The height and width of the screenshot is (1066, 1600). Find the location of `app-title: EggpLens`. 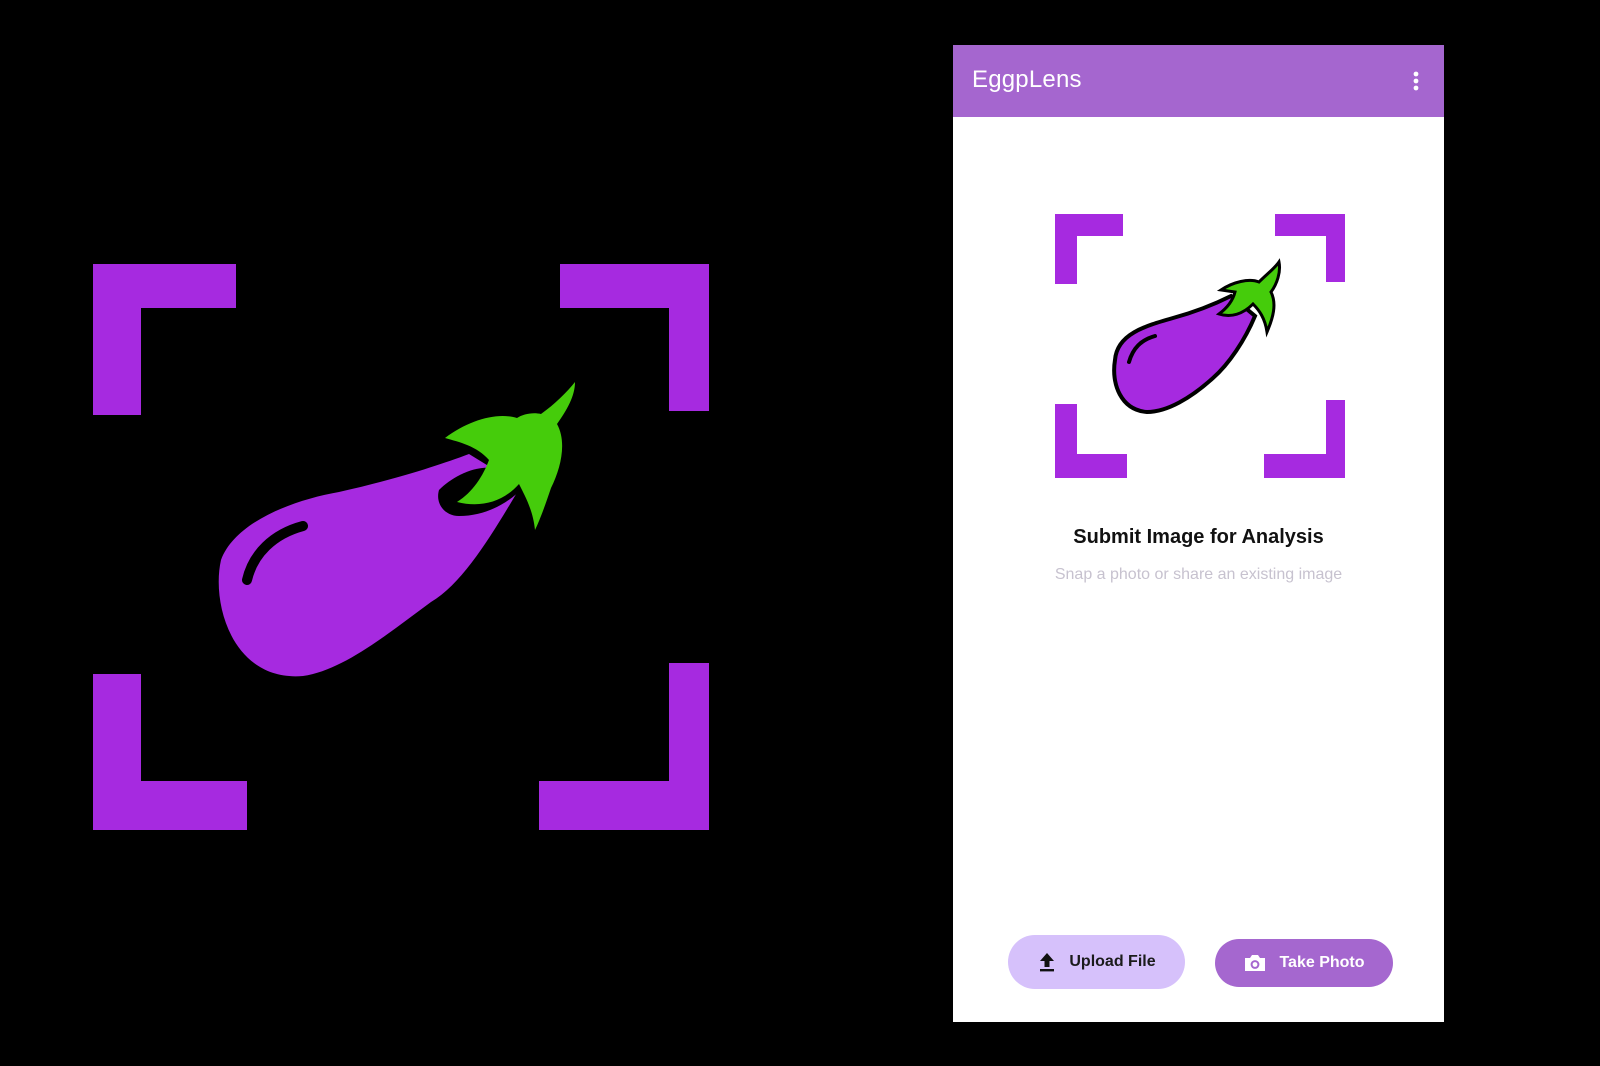

app-title: EggpLens is located at coordinates (1027, 79).